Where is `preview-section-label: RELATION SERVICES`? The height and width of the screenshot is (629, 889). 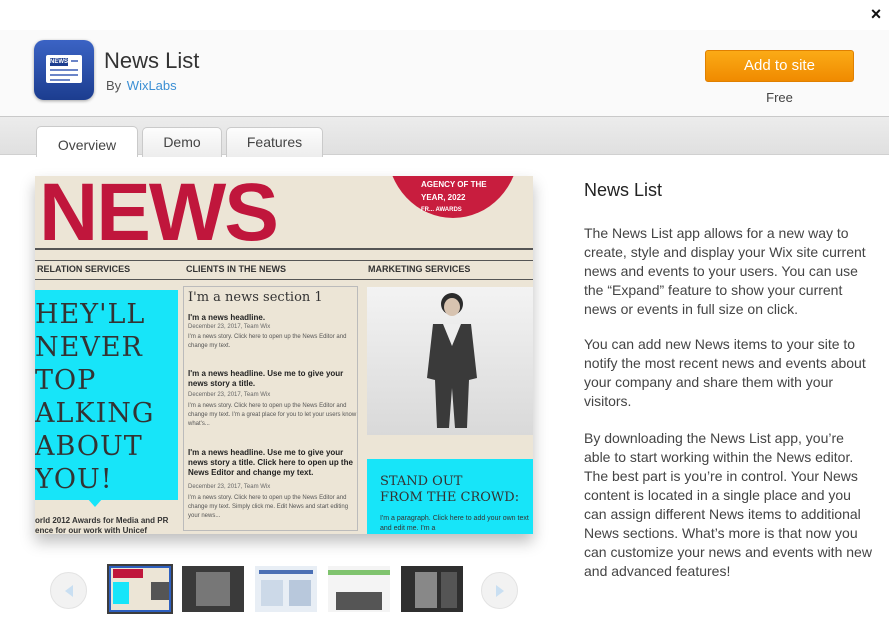 preview-section-label: RELATION SERVICES is located at coordinates (84, 269).